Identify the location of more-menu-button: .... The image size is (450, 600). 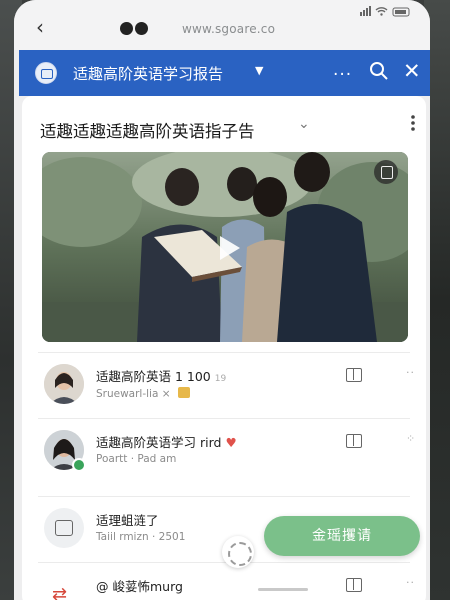
(342, 70).